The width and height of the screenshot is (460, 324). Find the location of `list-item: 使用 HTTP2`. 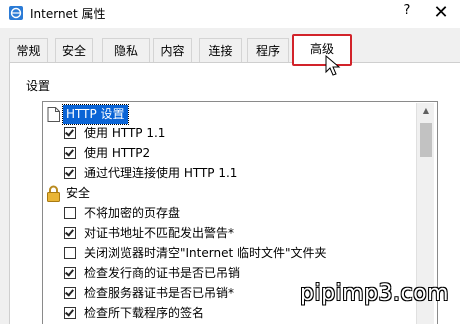

list-item: 使用 HTTP2 is located at coordinates (233, 153).